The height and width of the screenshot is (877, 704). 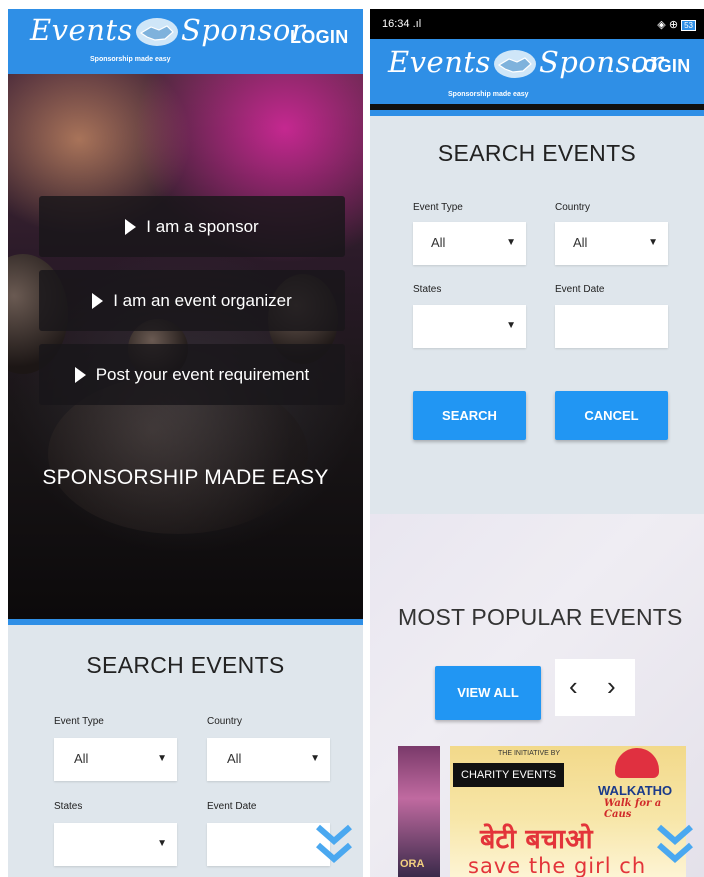 I want to click on post-requirement-button: Post your event requirement, so click(x=192, y=374).